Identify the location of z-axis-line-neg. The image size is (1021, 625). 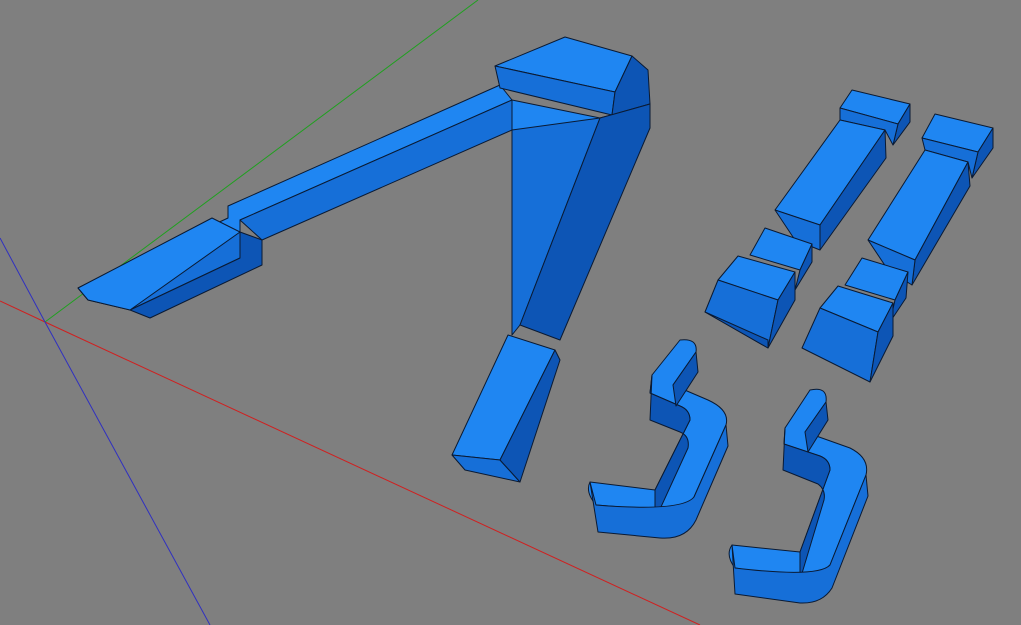
(23, 280).